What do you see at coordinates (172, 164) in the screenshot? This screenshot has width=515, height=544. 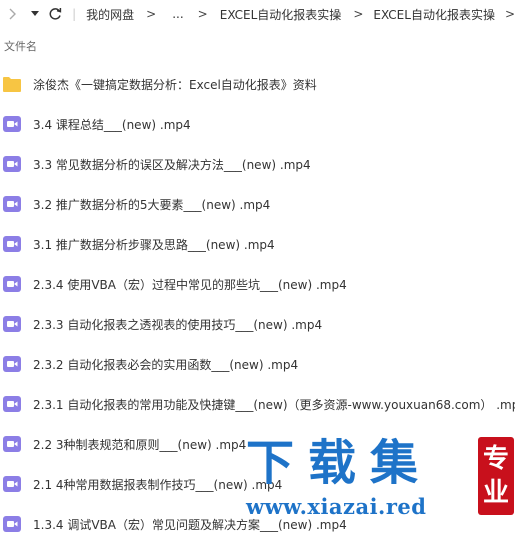 I see `file-name: 3.3 常见数据分析的误区及解决方法___(new) .mp4` at bounding box center [172, 164].